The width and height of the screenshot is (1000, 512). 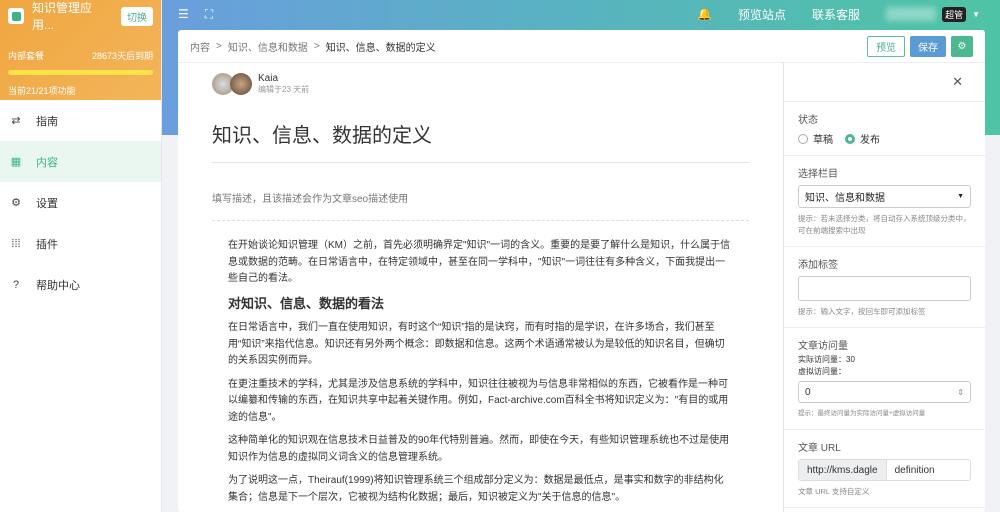 What do you see at coordinates (818, 265) in the screenshot?
I see `tags-label: 添加标签` at bounding box center [818, 265].